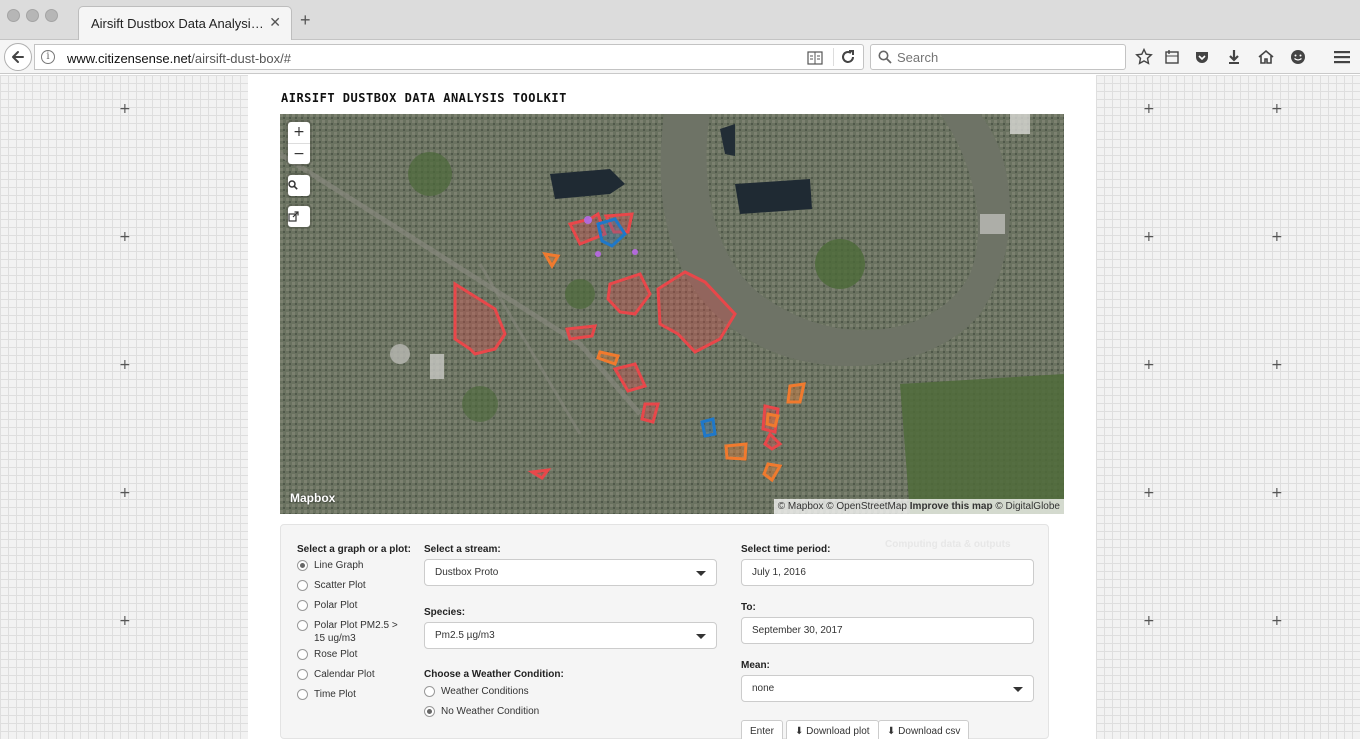  What do you see at coordinates (524, 691) in the screenshot?
I see `radio-weather-conditions: Weather Conditions` at bounding box center [524, 691].